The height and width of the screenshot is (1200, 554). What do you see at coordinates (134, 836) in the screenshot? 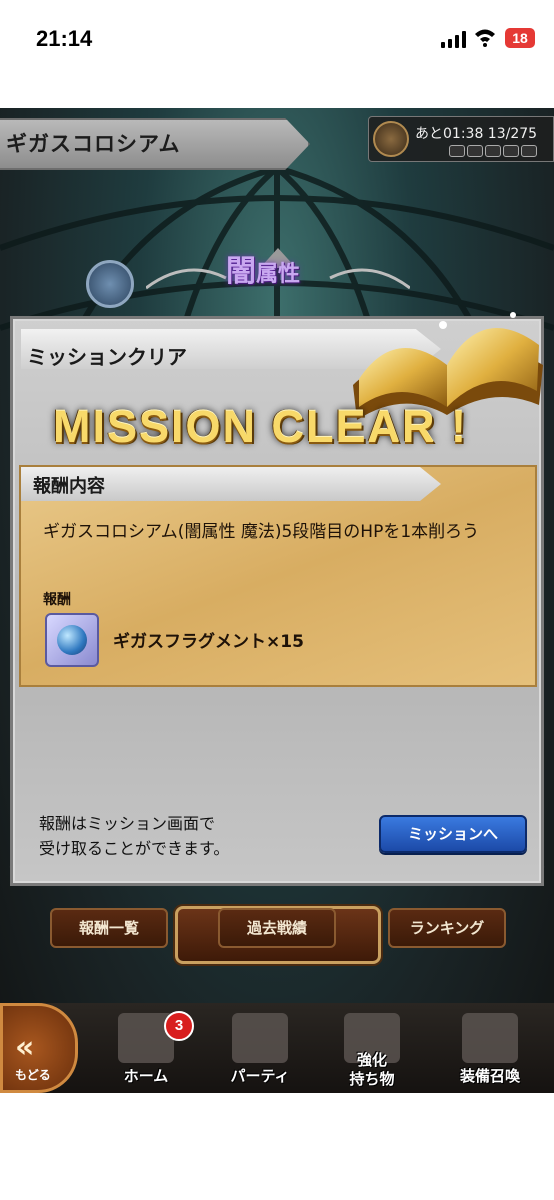
I see `reward-notice: 報酬はミッション画面で 受け取ることができます。` at bounding box center [134, 836].